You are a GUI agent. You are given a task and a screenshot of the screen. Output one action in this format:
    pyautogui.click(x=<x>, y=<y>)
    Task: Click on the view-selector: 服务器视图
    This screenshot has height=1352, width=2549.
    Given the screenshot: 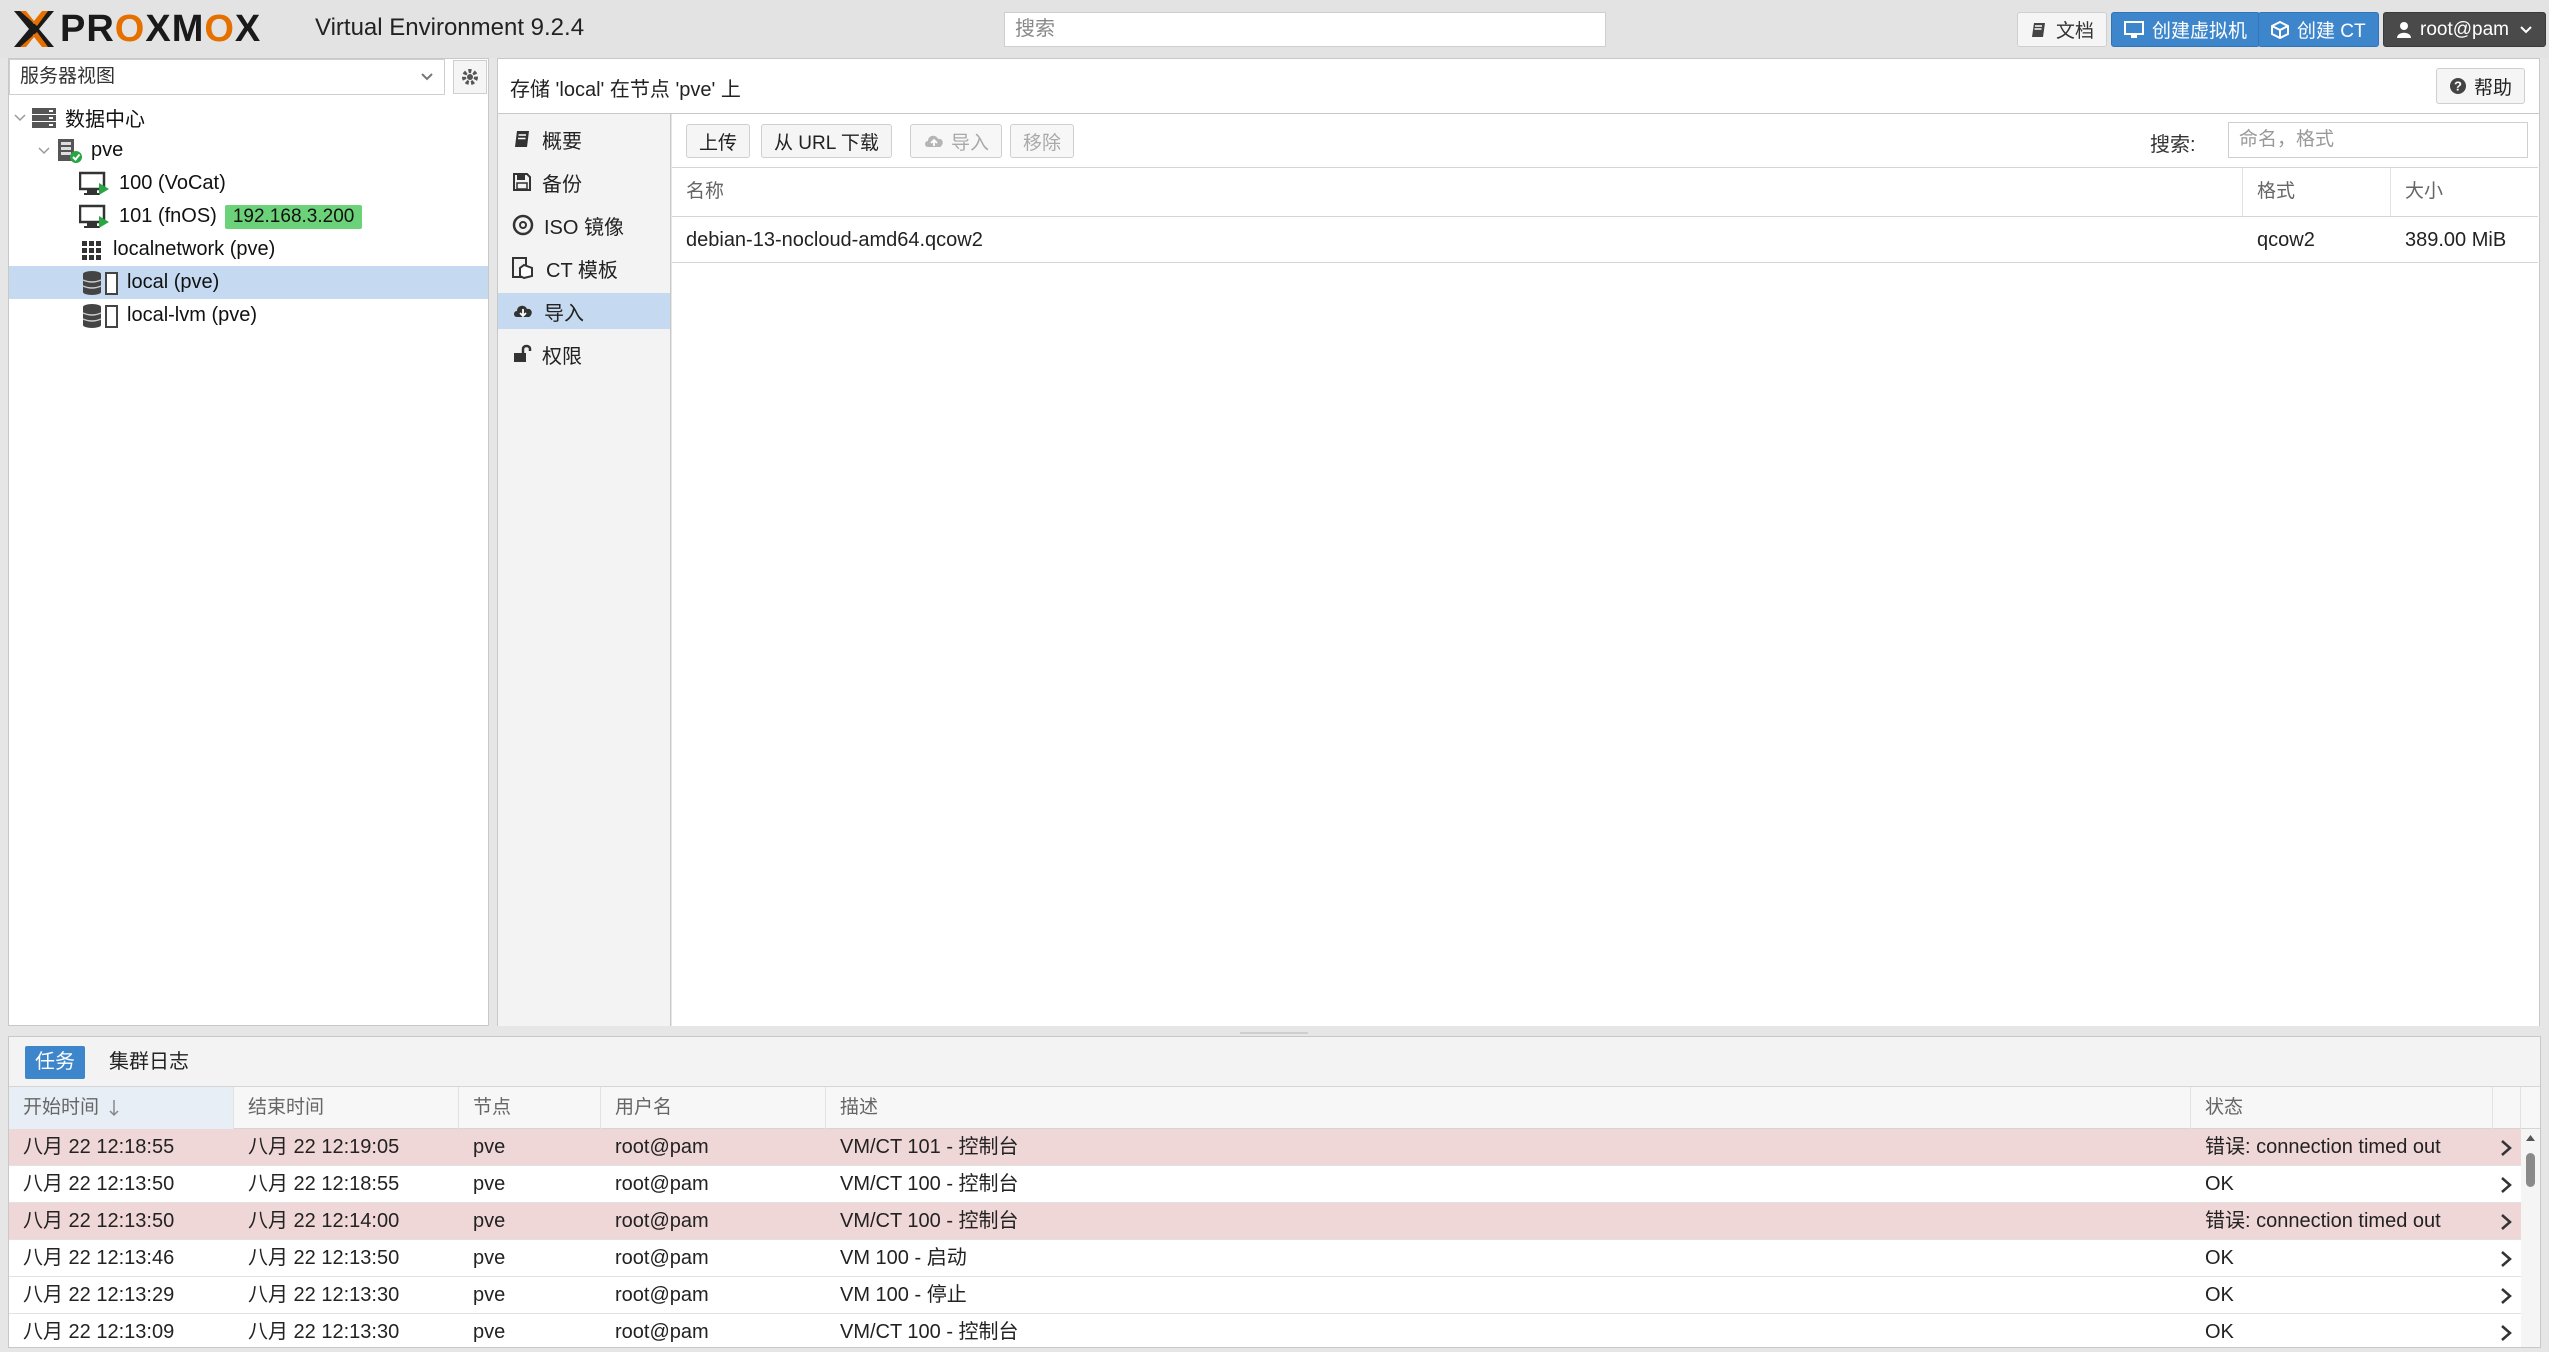 What is the action you would take?
    pyautogui.click(x=227, y=77)
    